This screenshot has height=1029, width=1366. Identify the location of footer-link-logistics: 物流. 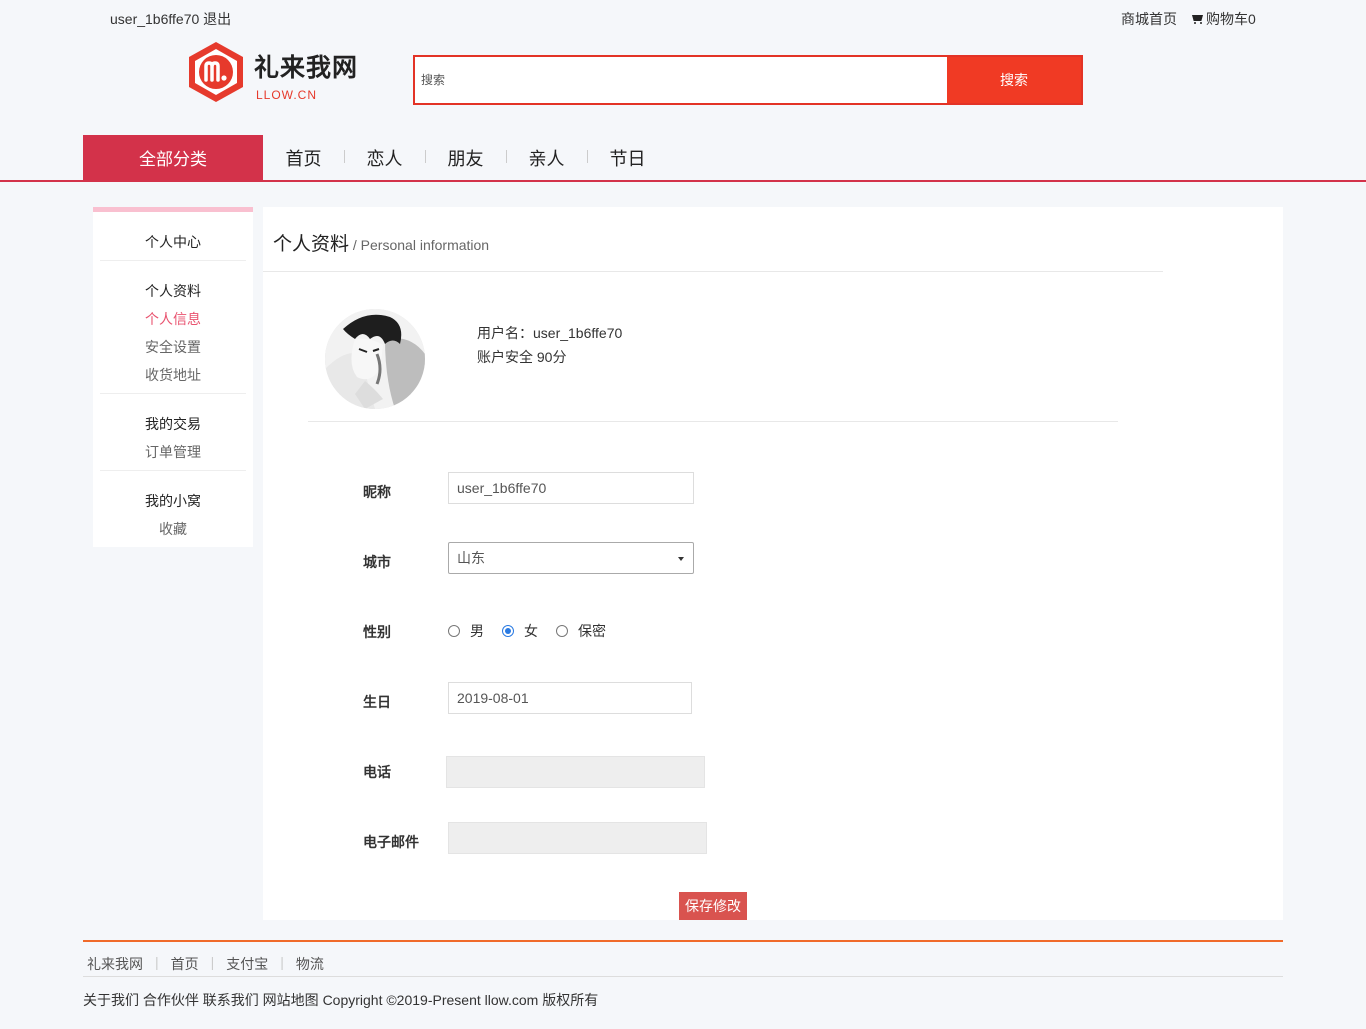
(310, 964).